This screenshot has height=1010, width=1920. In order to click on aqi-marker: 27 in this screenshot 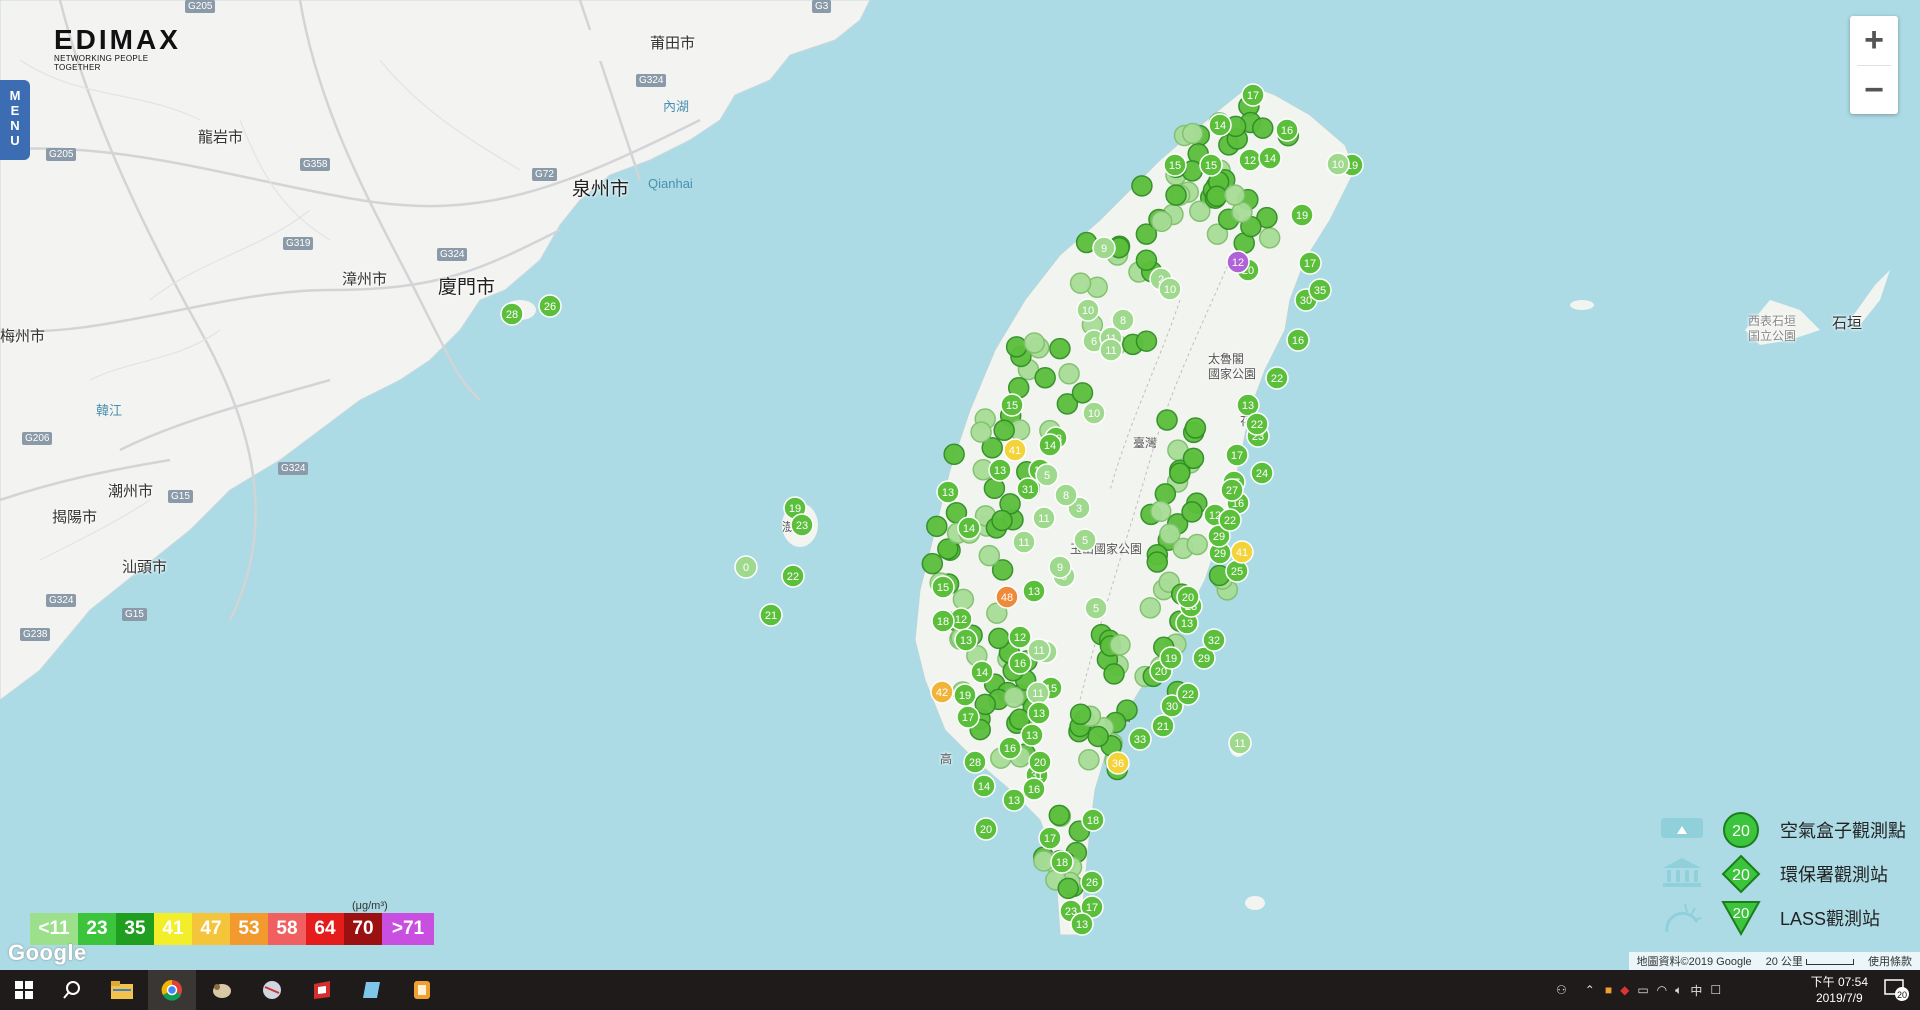, I will do `click(1232, 490)`.